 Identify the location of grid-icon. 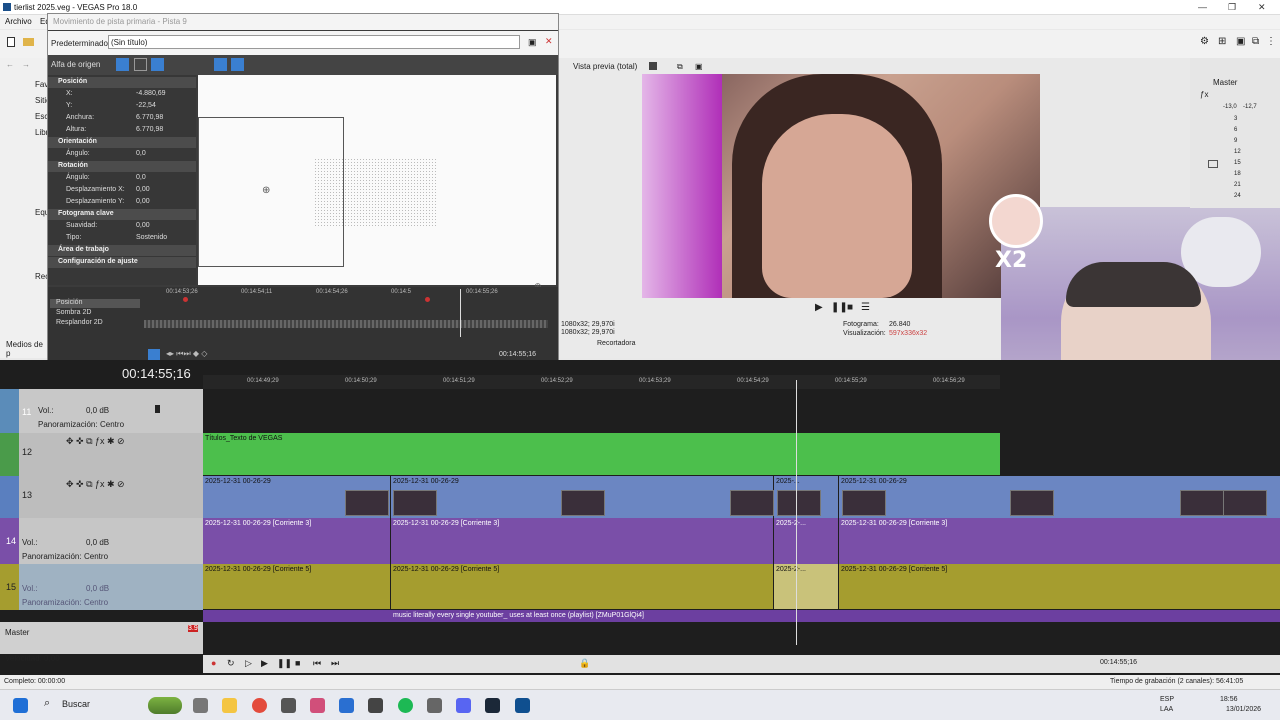
(653, 66).